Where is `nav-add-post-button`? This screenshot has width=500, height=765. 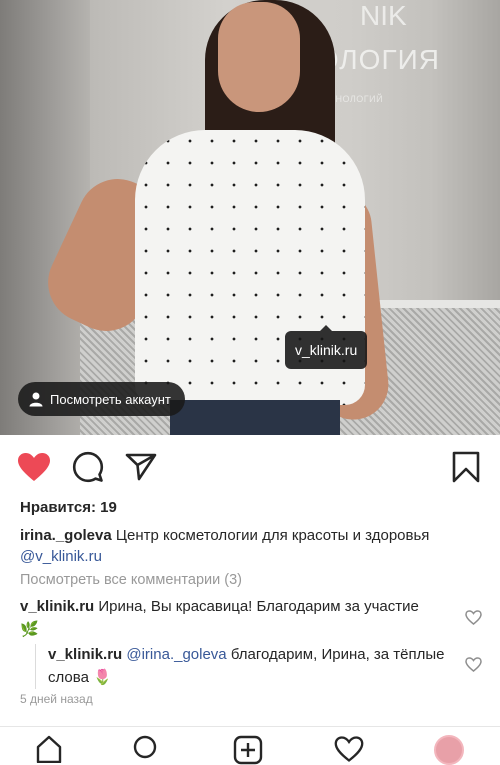 nav-add-post-button is located at coordinates (248, 750).